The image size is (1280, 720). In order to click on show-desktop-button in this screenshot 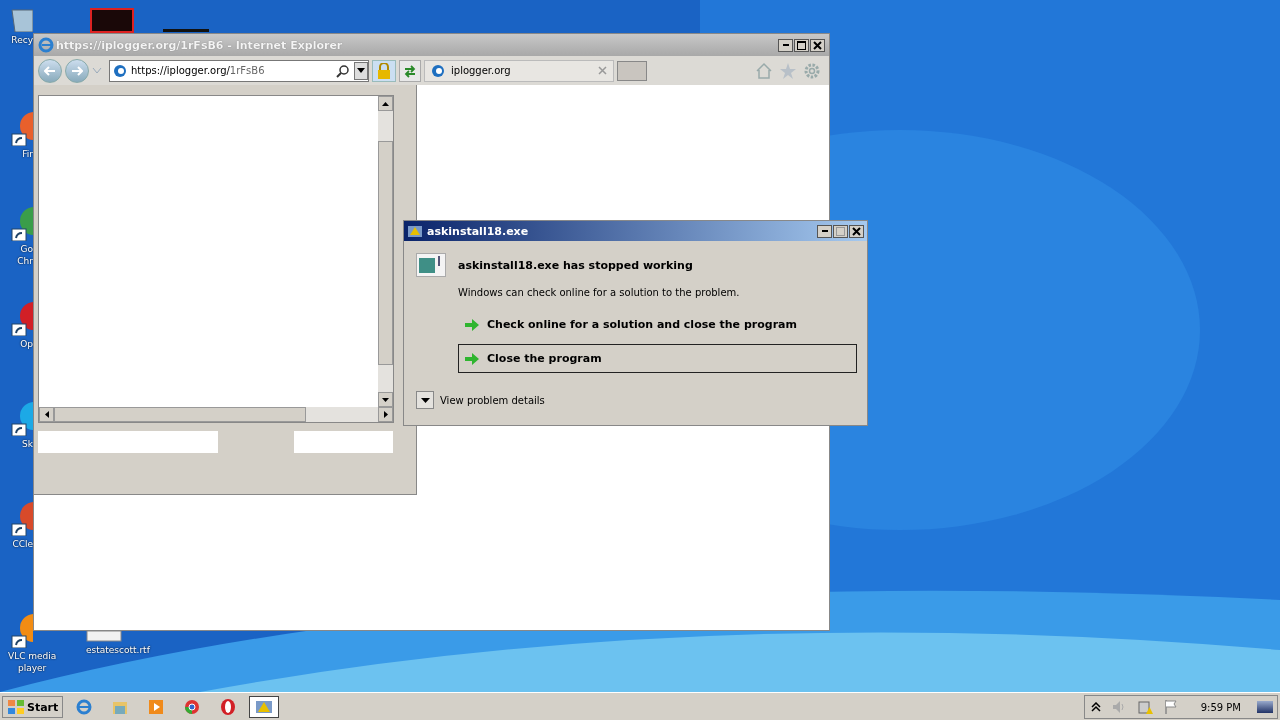, I will do `click(1265, 707)`.